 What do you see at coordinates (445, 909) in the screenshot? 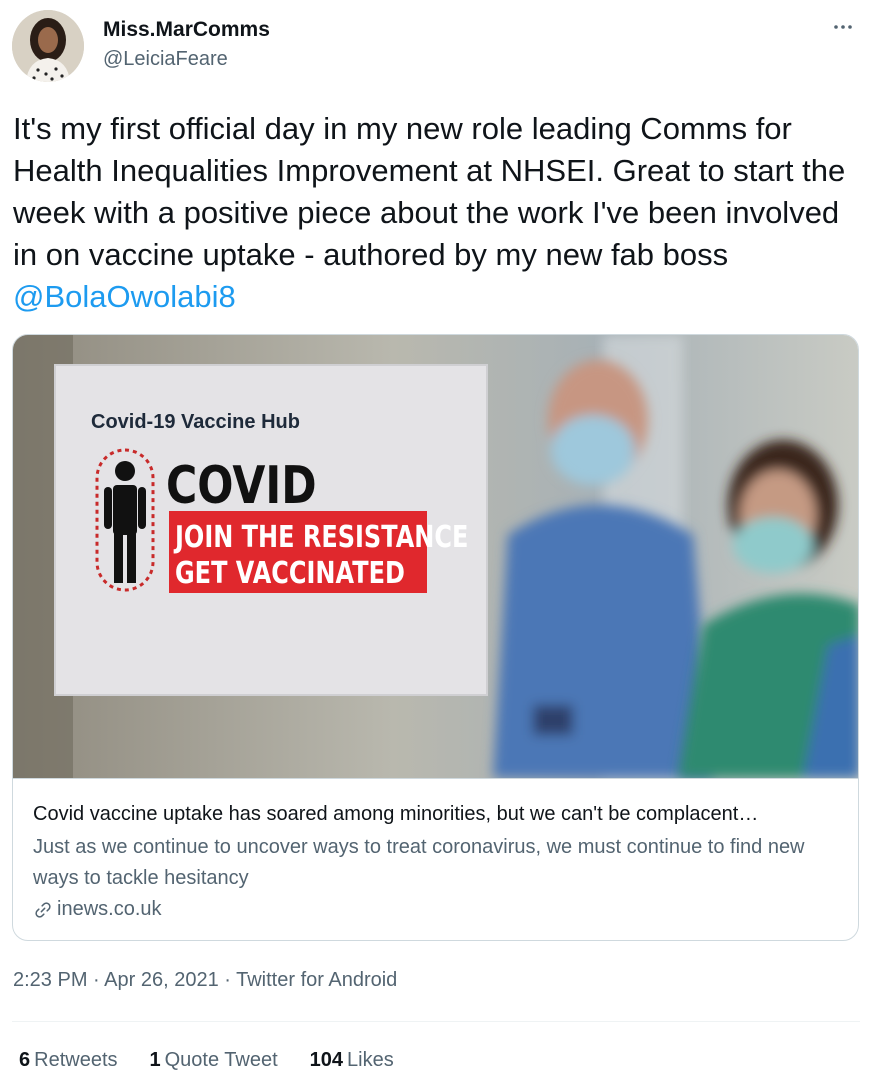
I see `card-domain: inews.co.uk` at bounding box center [445, 909].